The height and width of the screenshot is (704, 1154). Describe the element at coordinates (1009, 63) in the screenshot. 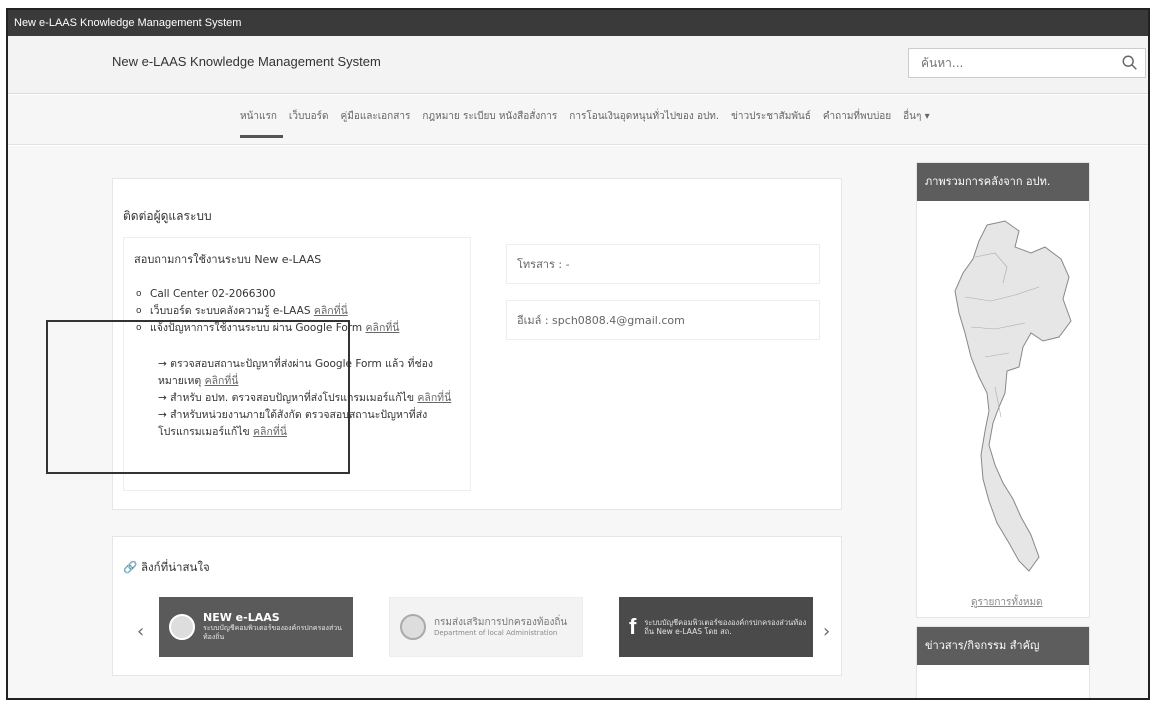

I see `search-input` at that location.